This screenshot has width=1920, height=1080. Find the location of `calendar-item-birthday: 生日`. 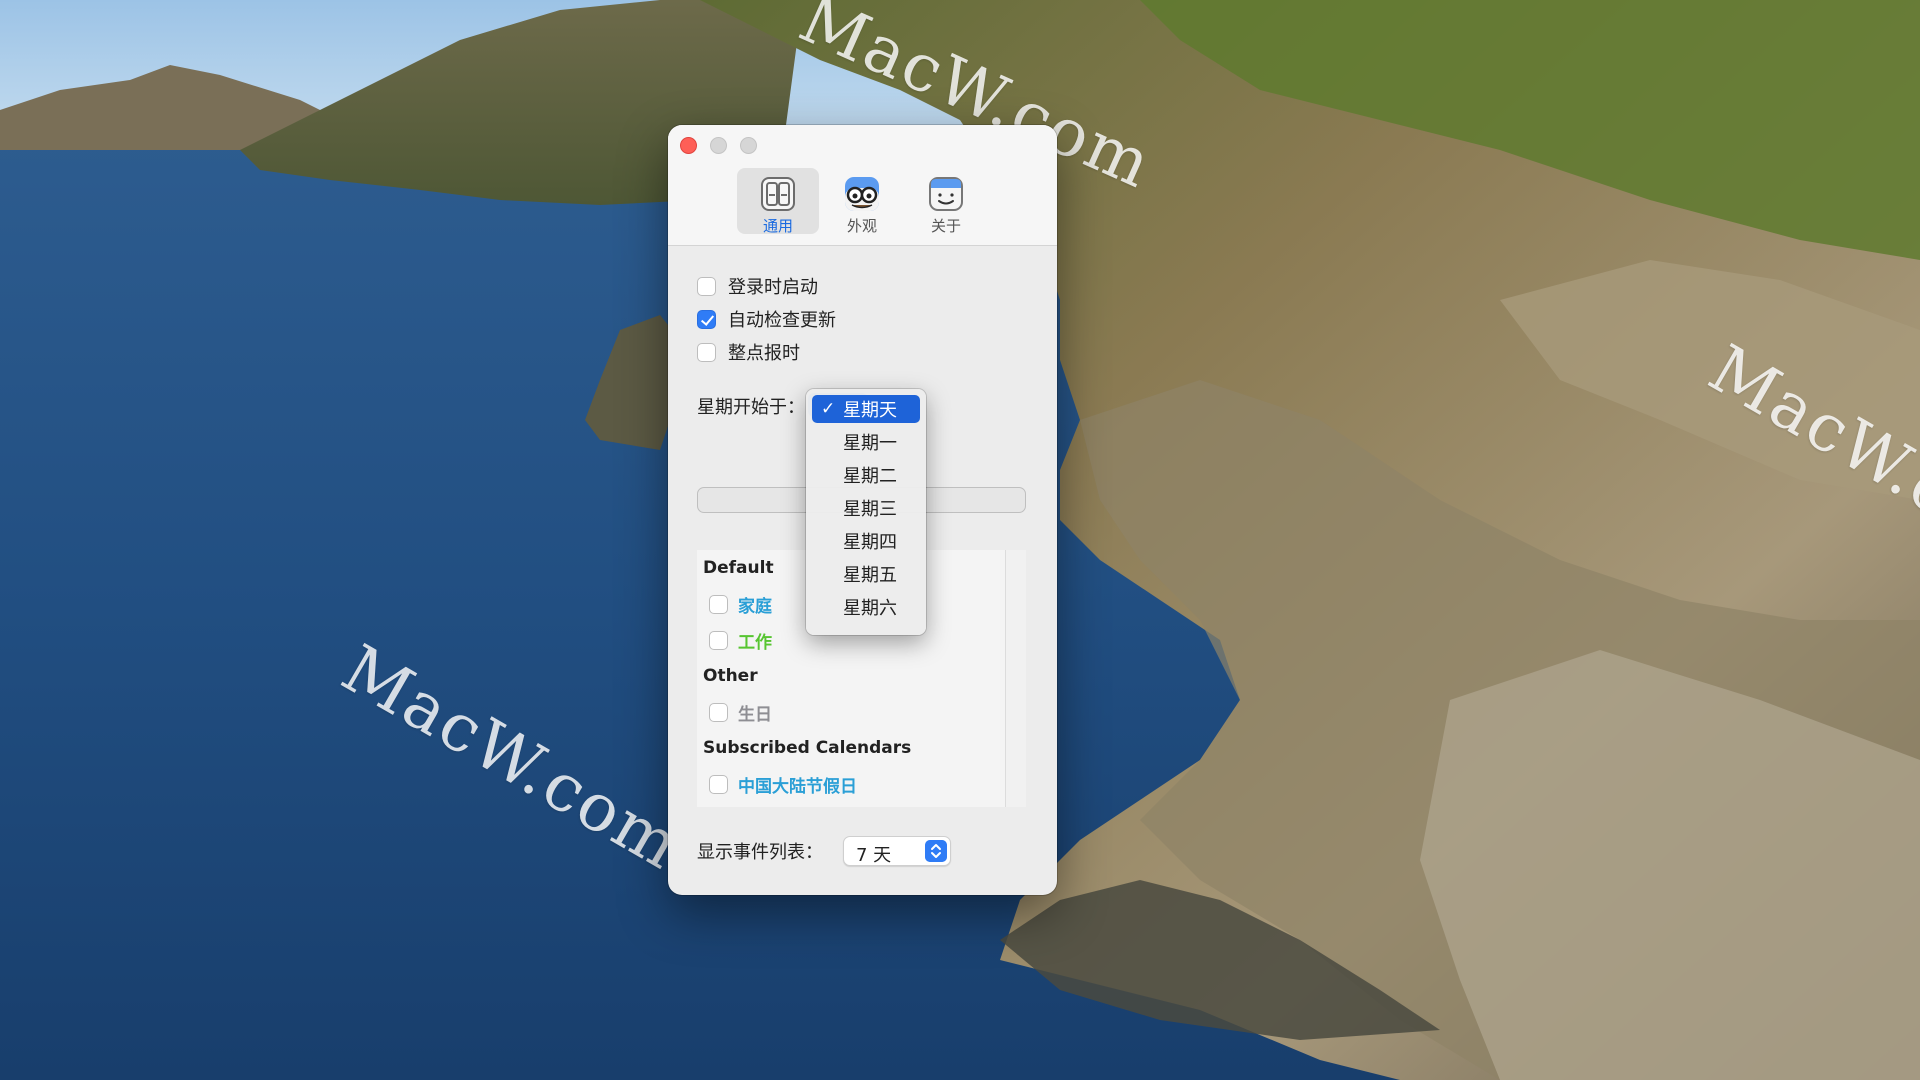

calendar-item-birthday: 生日 is located at coordinates (740, 712).